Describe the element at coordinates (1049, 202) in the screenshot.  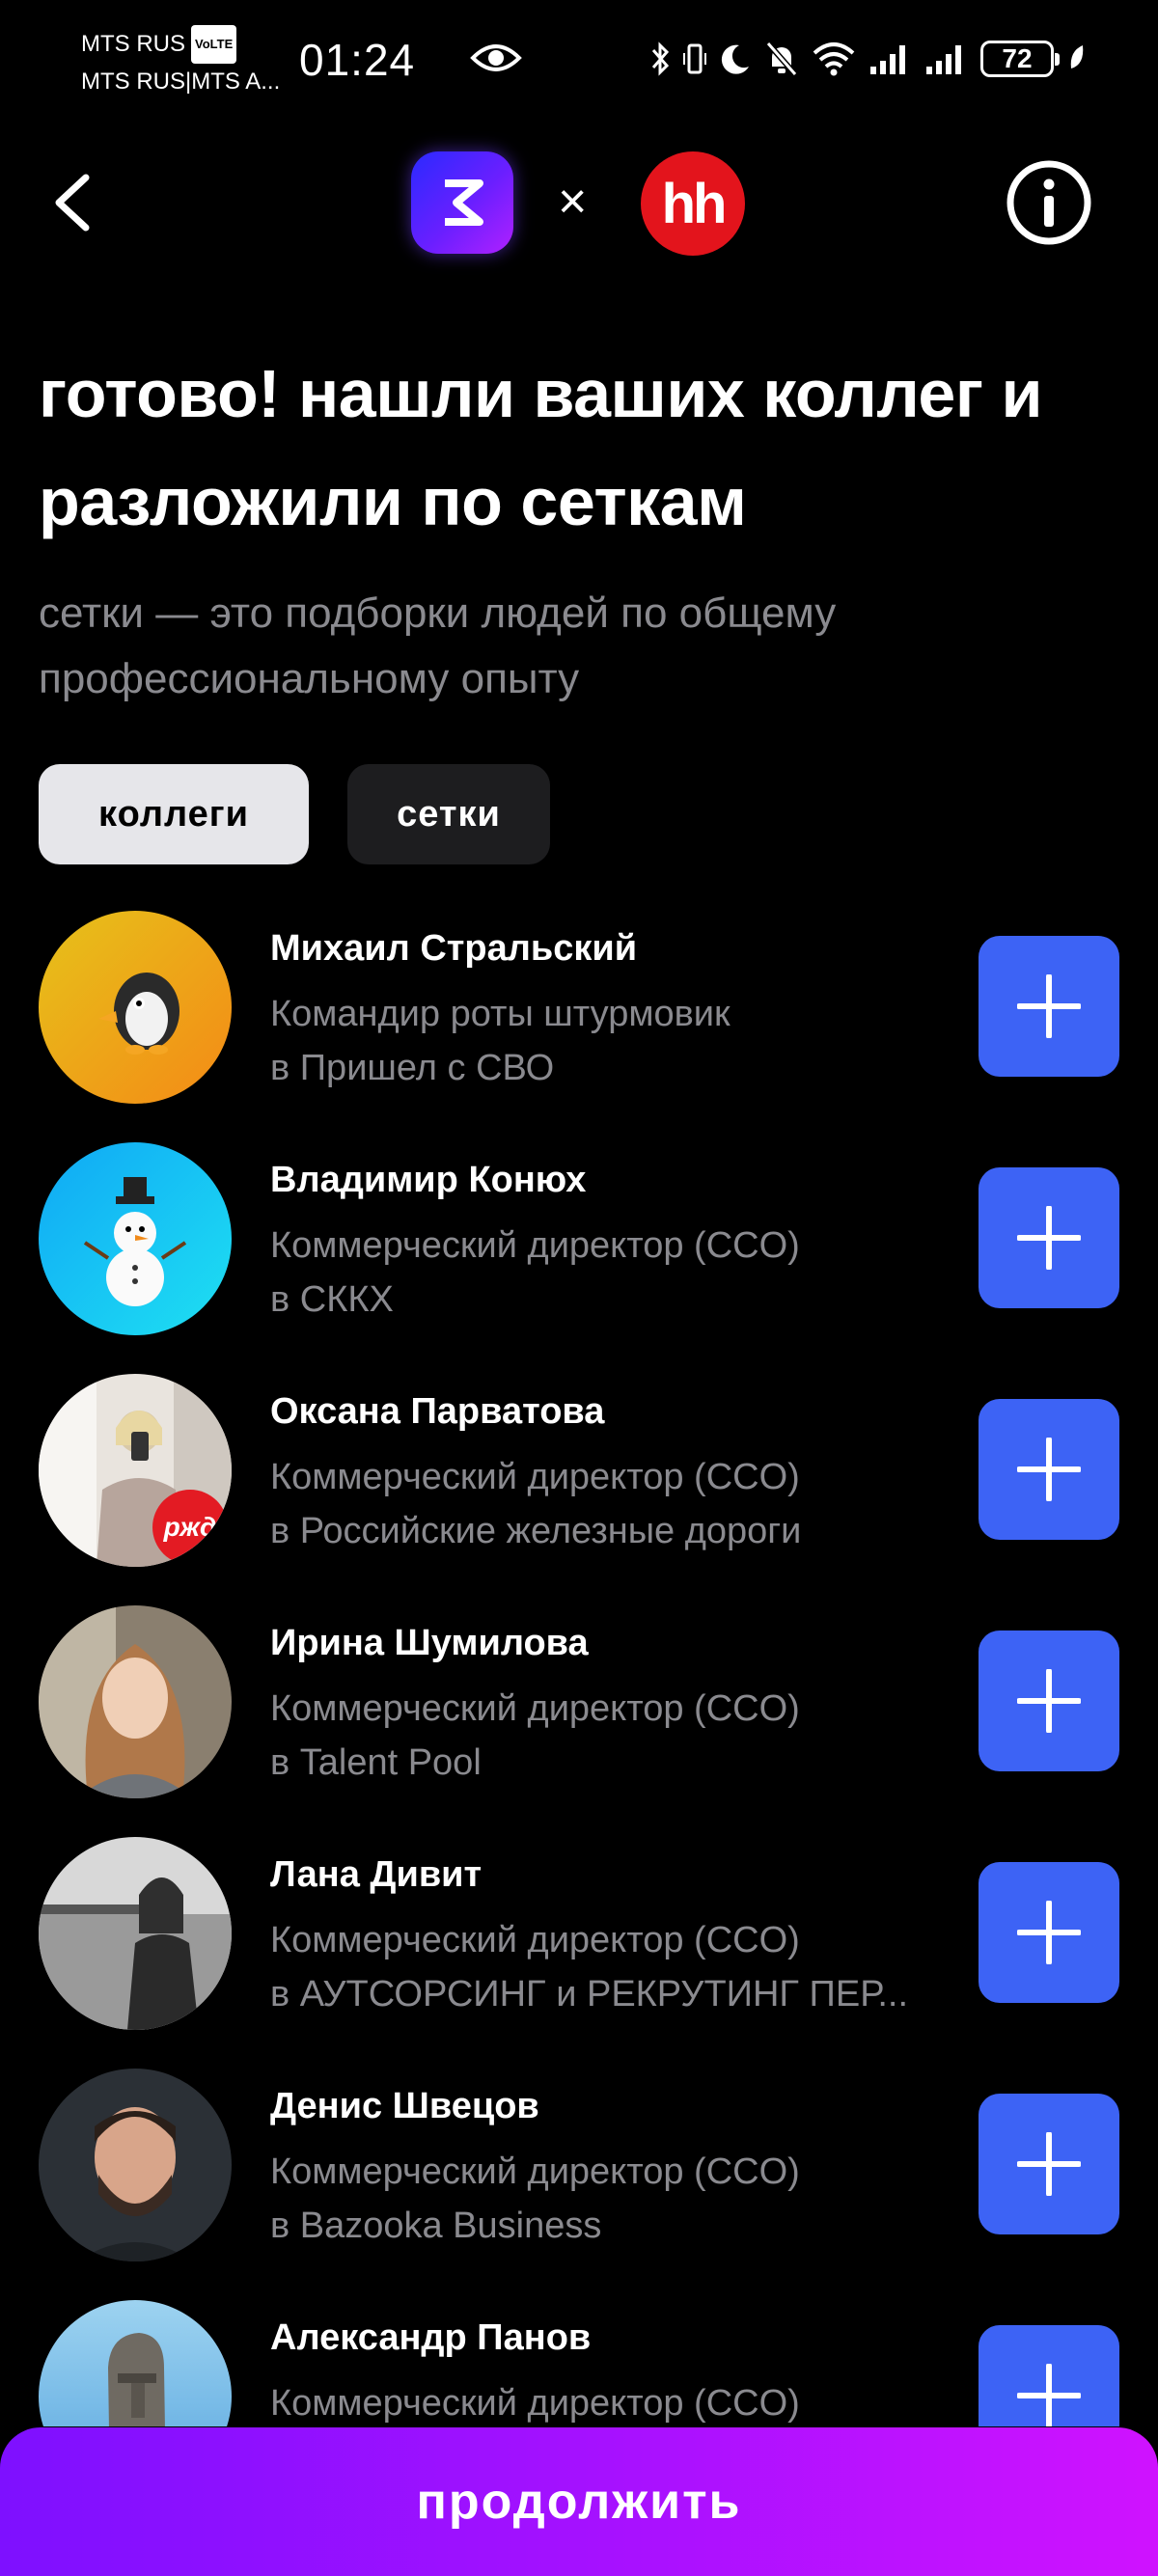
I see `info-button` at that location.